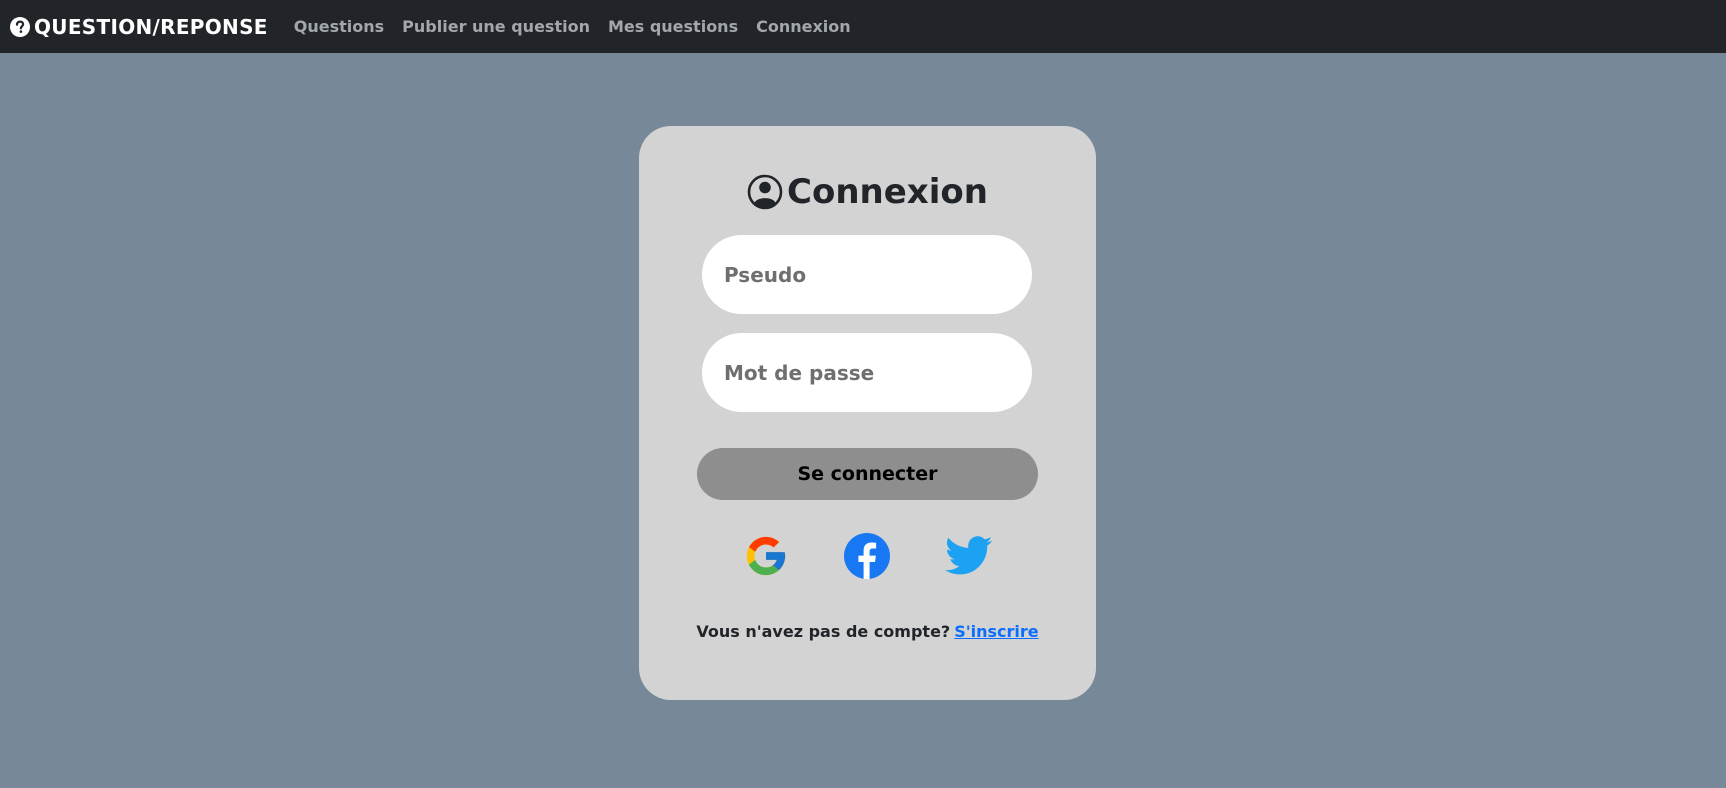  I want to click on signup-row: Vous n'avez pas de compte? S'inscrire, so click(867, 631).